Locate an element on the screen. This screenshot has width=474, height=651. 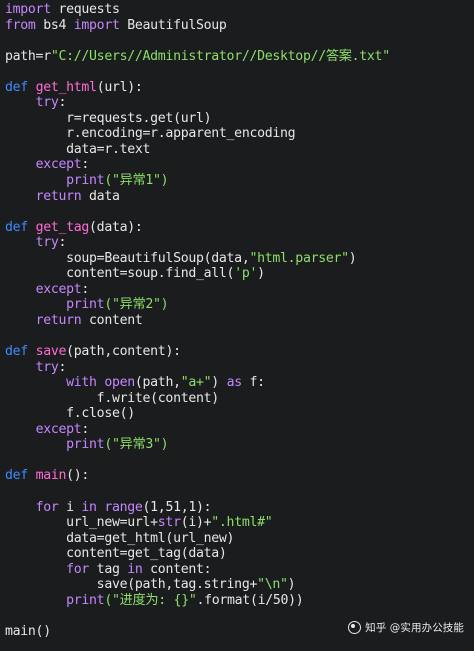
code-line: return data is located at coordinates (197, 197).